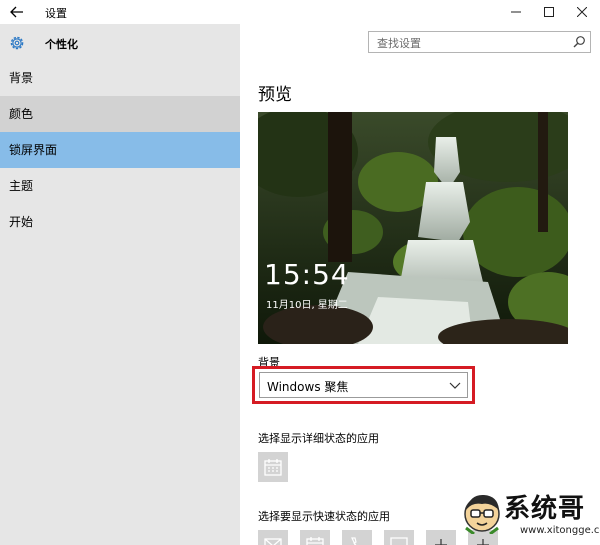 This screenshot has height=545, width=600. Describe the element at coordinates (273, 541) in the screenshot. I see `mail-icon` at that location.